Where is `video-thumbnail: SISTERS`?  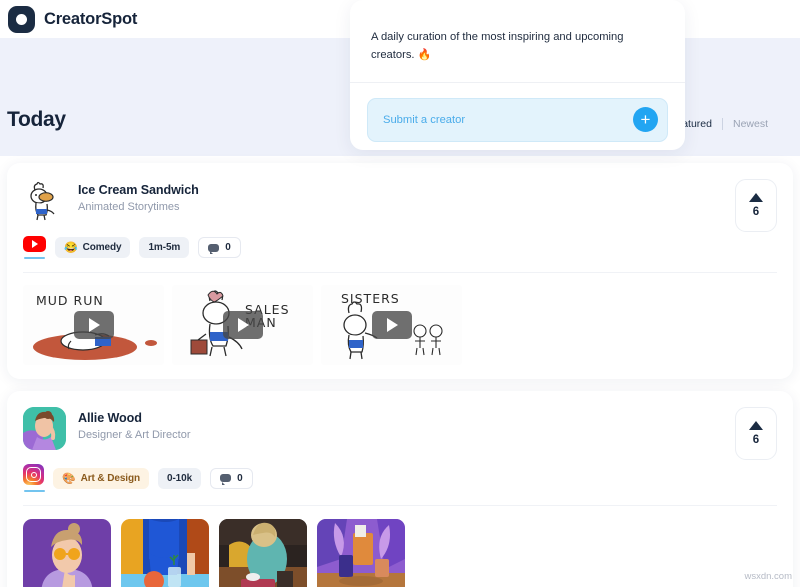 video-thumbnail: SISTERS is located at coordinates (391, 325).